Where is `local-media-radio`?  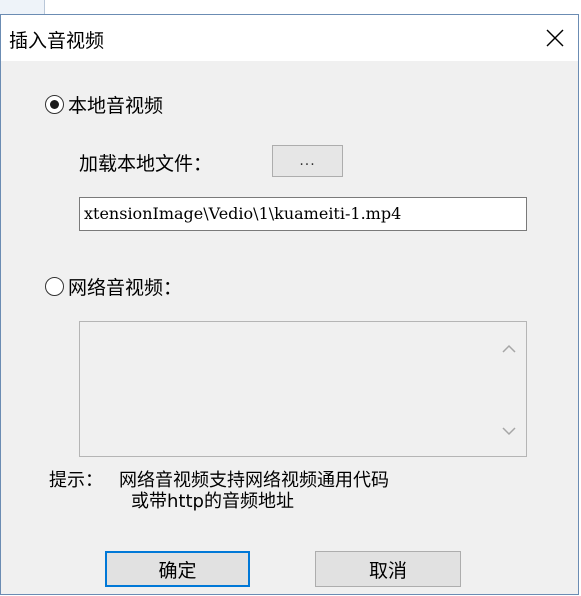 local-media-radio is located at coordinates (54, 104).